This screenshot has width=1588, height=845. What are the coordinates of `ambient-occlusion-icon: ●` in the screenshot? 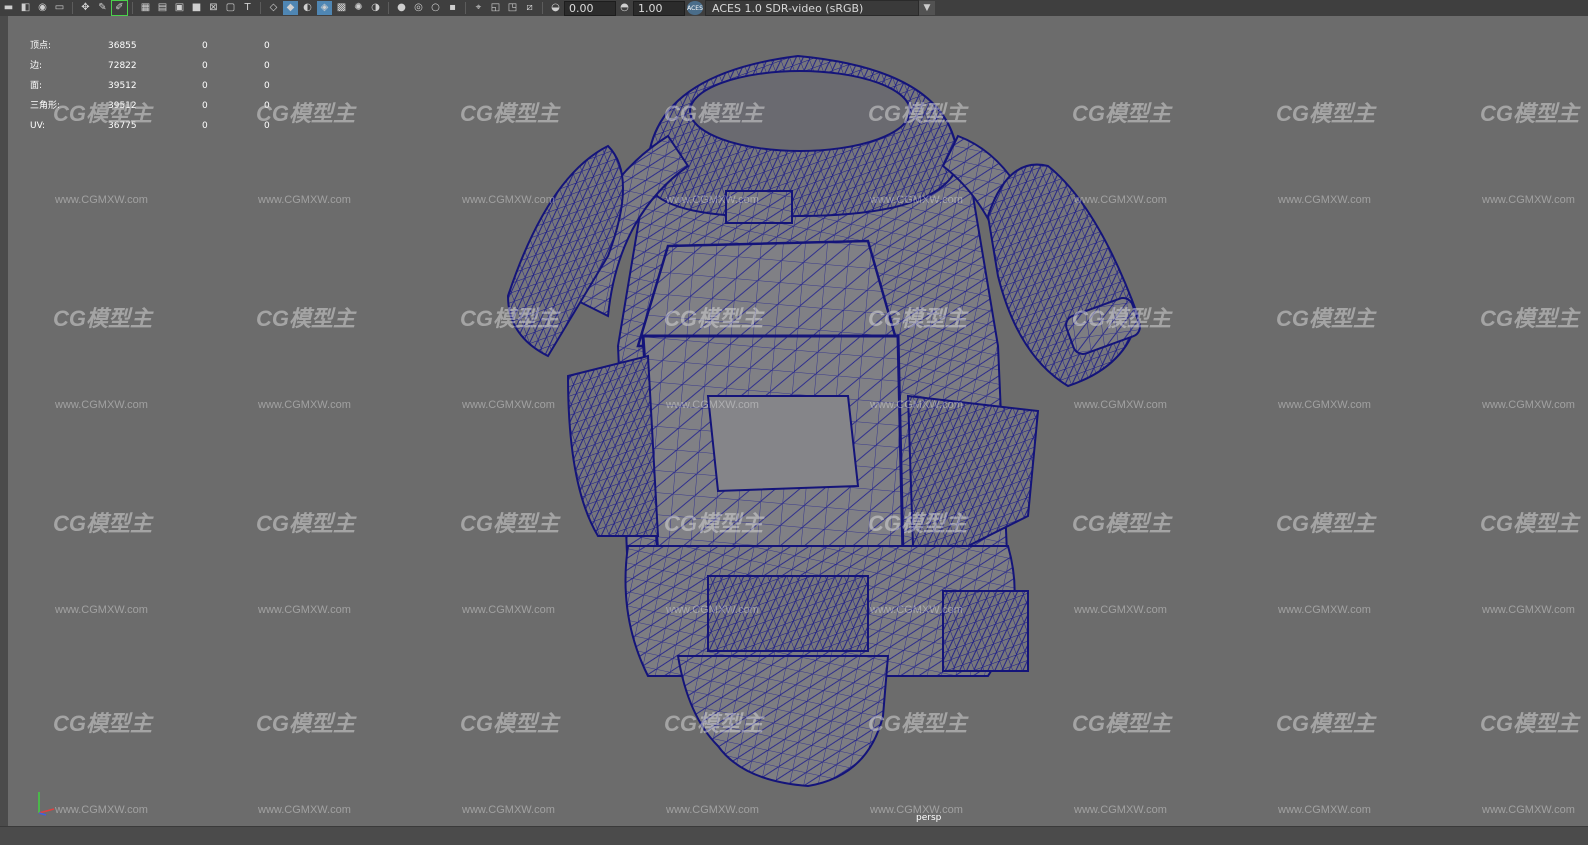 It's located at (401, 8).